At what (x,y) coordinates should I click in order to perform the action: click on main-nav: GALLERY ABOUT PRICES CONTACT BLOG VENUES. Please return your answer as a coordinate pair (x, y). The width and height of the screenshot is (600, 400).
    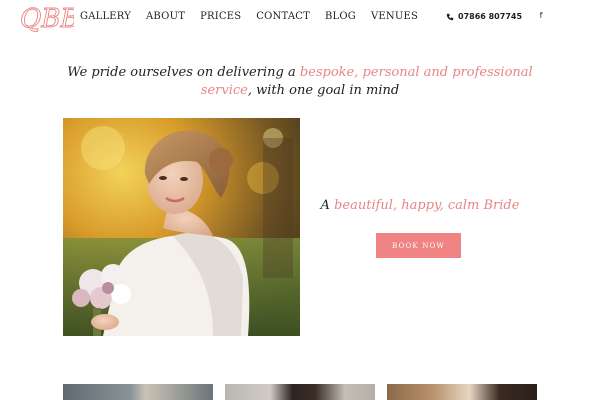
    Looking at the image, I should click on (256, 17).